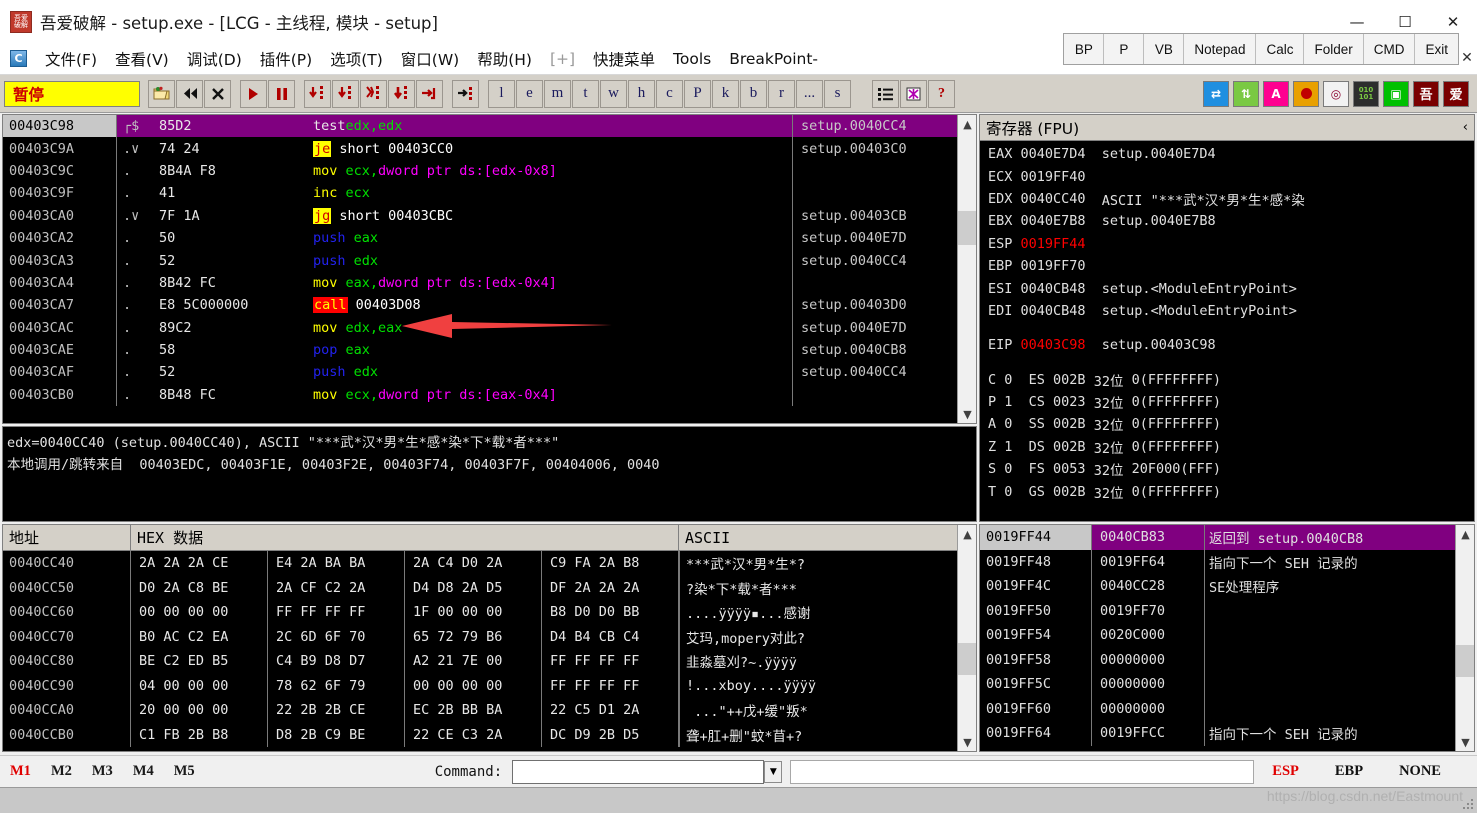  What do you see at coordinates (20, 771) in the screenshot?
I see `memory-button-m1: M1` at bounding box center [20, 771].